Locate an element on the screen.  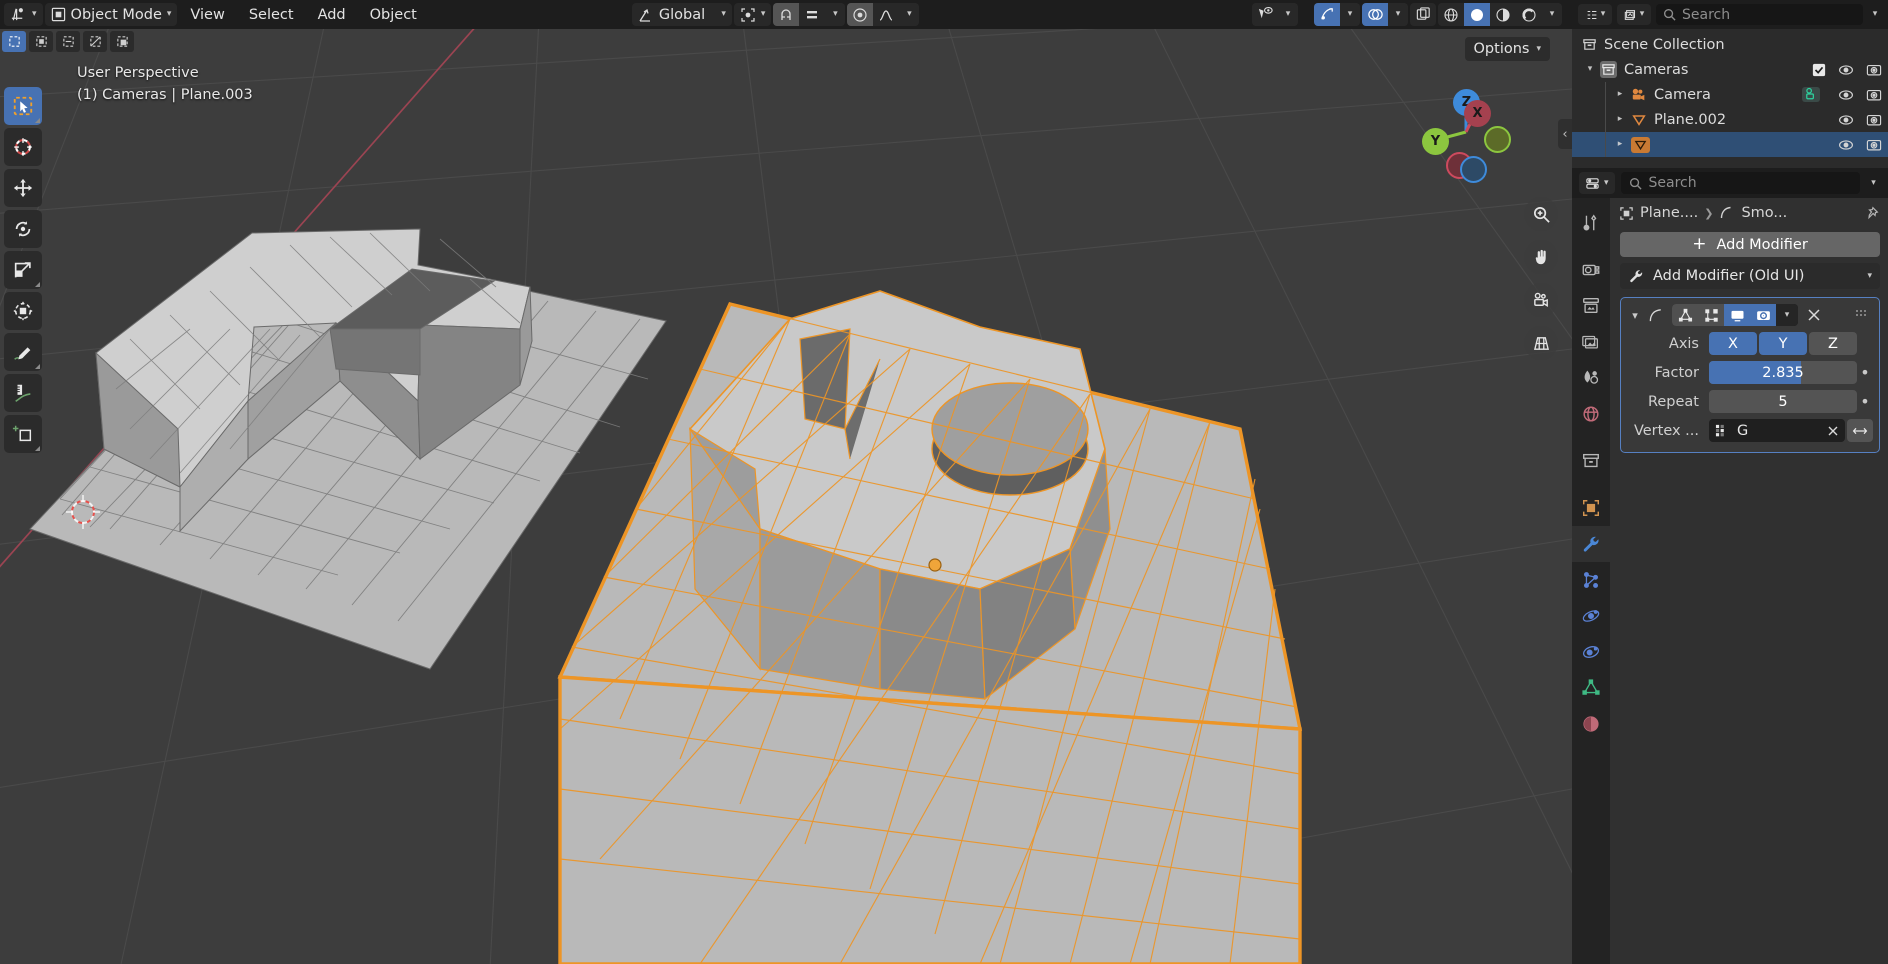
gizmo-axis-y: Y is located at coordinates (1435, 141).